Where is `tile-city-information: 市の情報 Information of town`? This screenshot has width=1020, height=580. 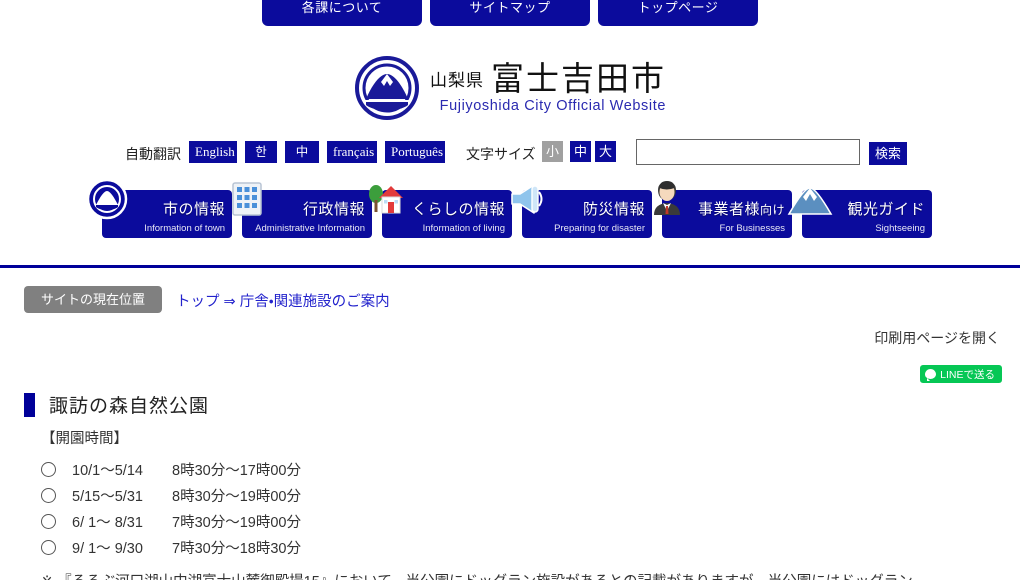 tile-city-information: 市の情報 Information of town is located at coordinates (159, 208).